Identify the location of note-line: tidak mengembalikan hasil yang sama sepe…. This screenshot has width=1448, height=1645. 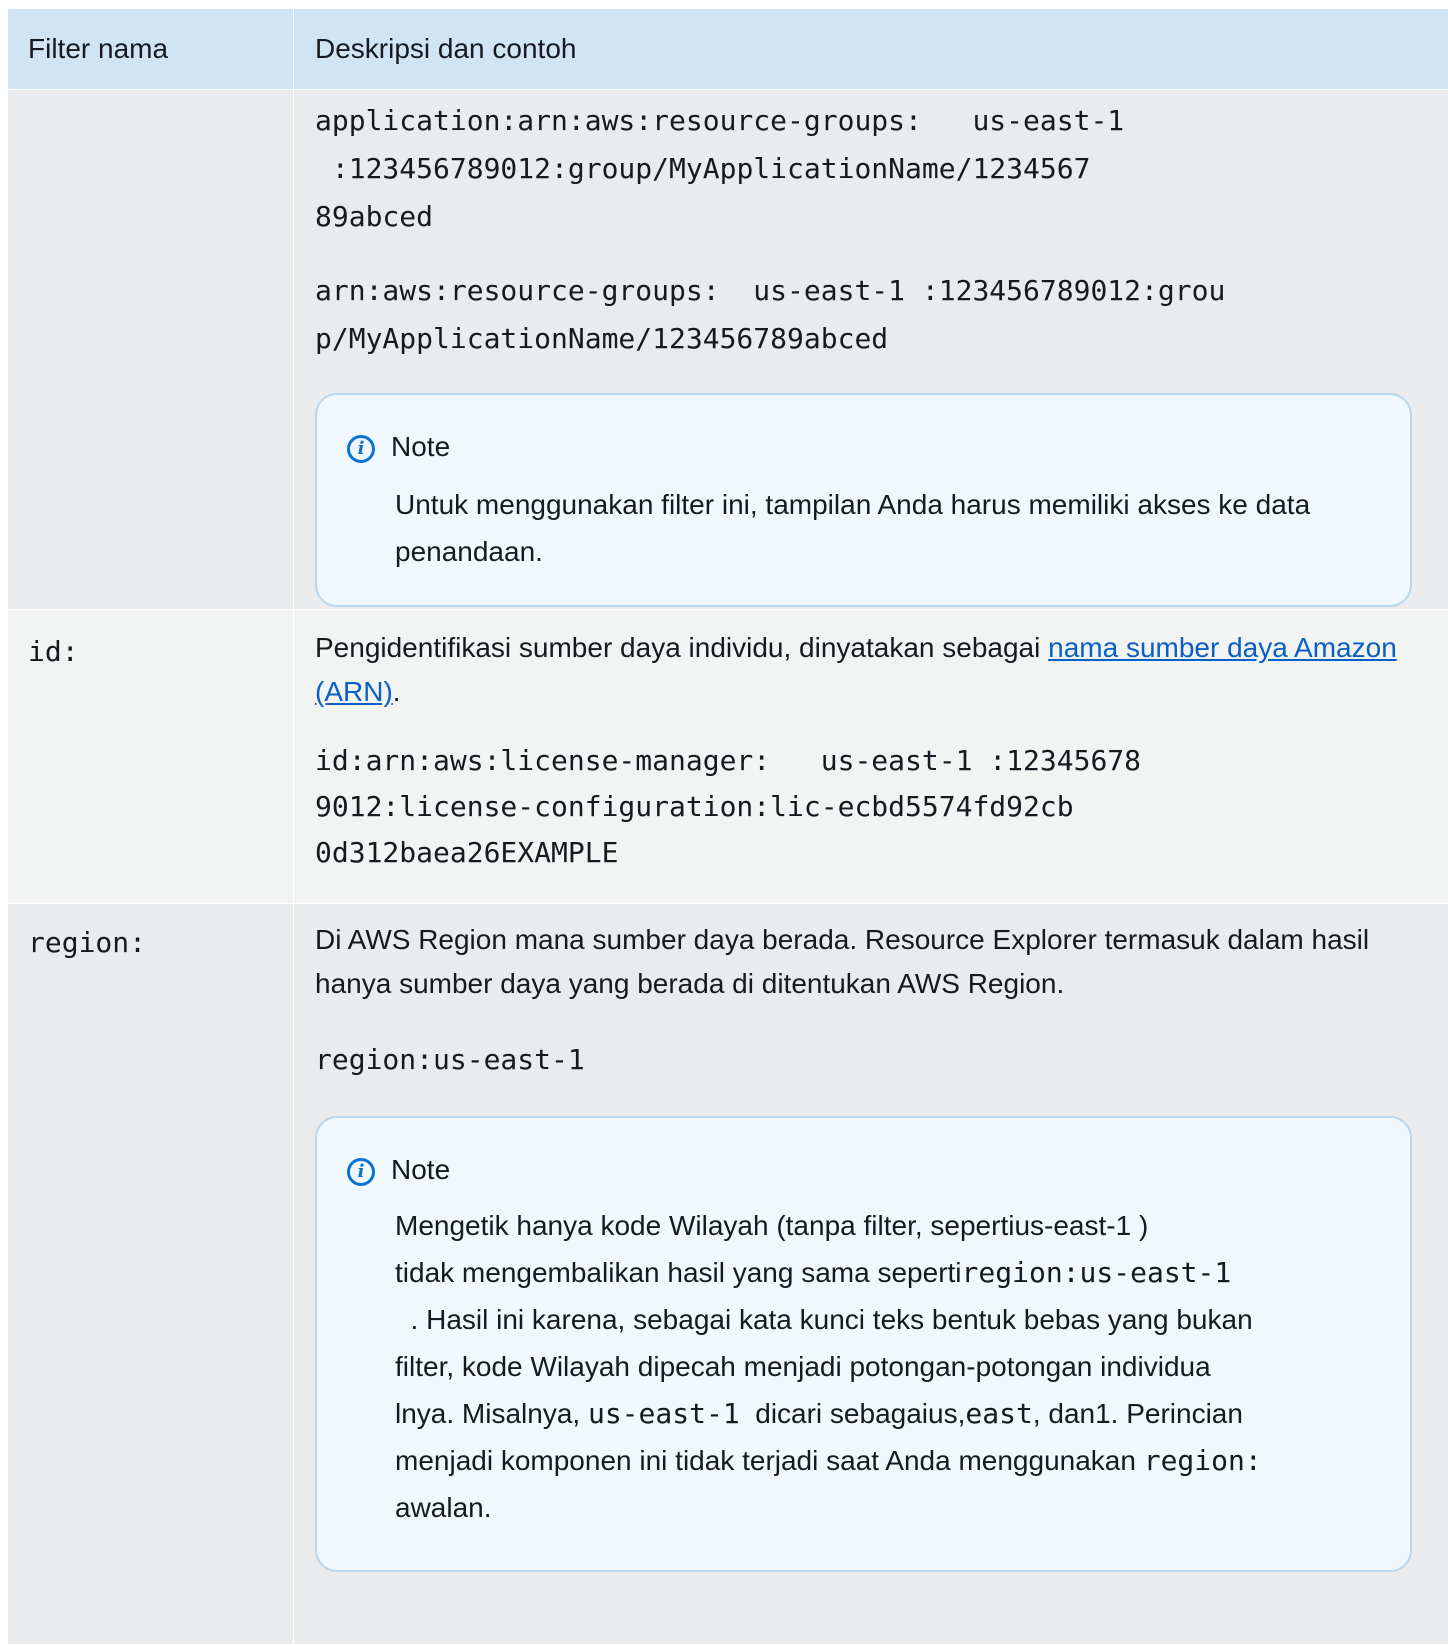
(887, 1272).